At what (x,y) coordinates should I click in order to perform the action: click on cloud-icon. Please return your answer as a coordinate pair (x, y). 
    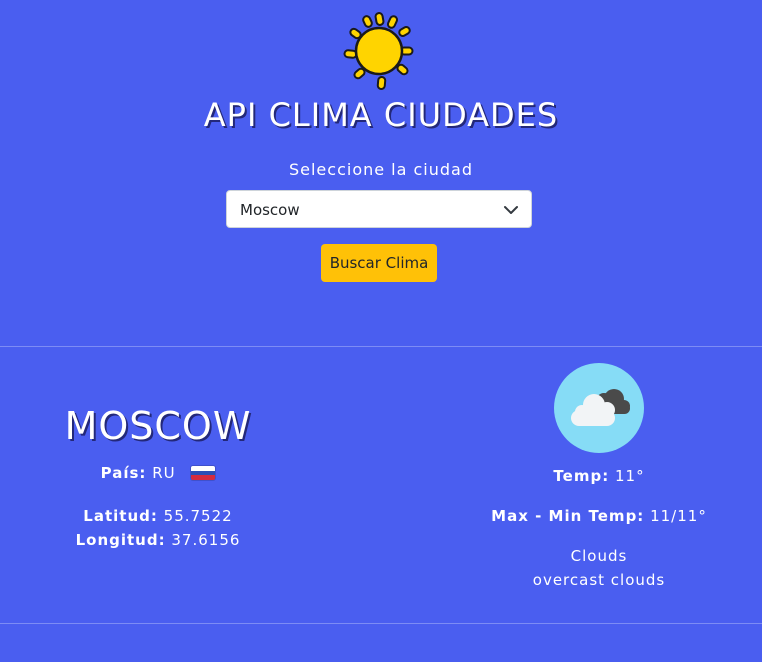
    Looking at the image, I should click on (600, 407).